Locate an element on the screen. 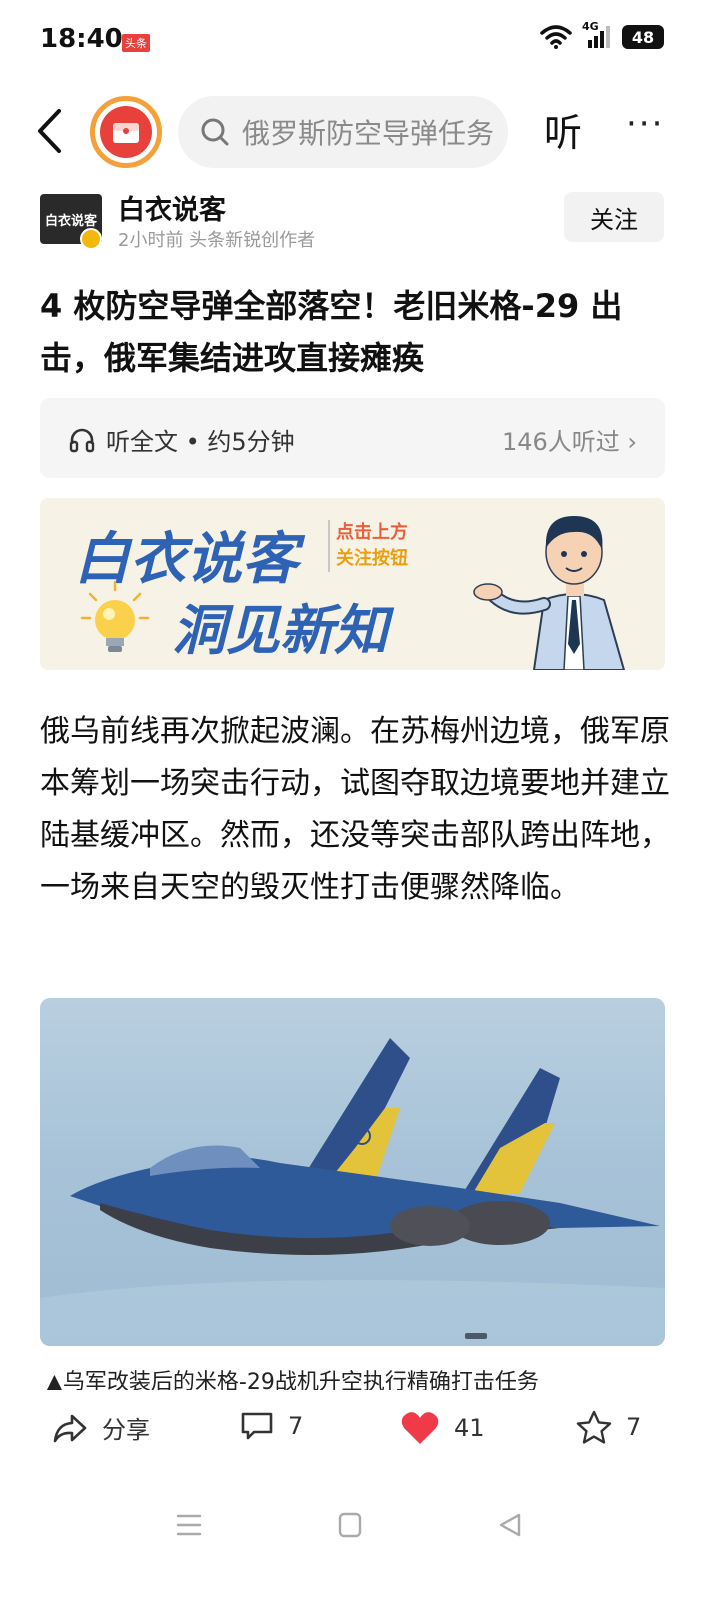 Image resolution: width=720 pixels, height=1604 pixels. comment-icon is located at coordinates (257, 1426).